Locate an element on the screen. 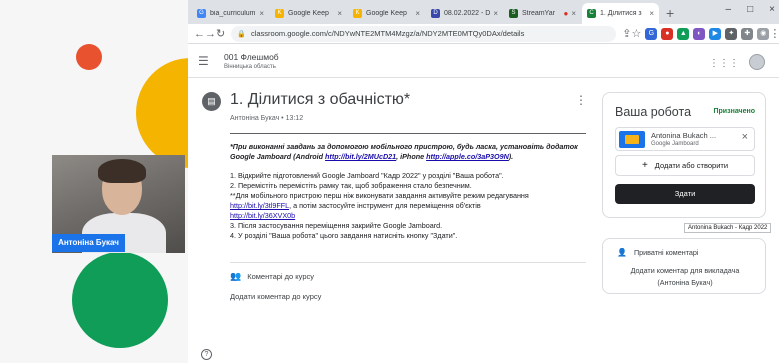 This screenshot has width=779, height=363. forward-icon: → is located at coordinates (210, 34).